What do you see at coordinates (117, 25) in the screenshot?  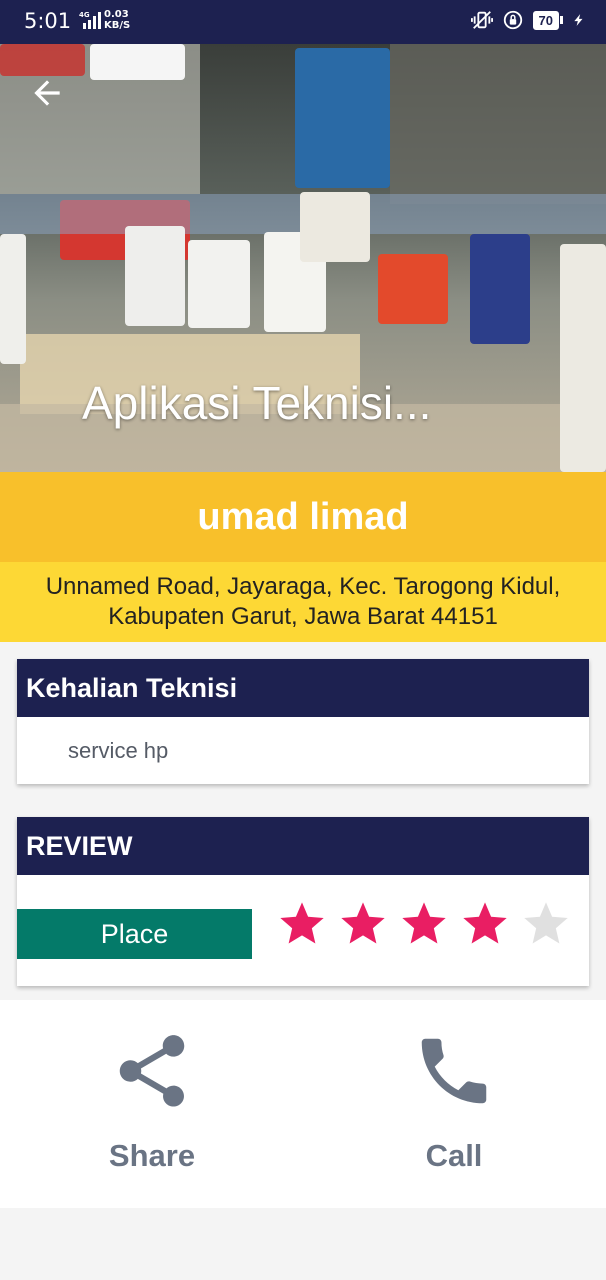 I see `network-speed-unit: KB/S` at bounding box center [117, 25].